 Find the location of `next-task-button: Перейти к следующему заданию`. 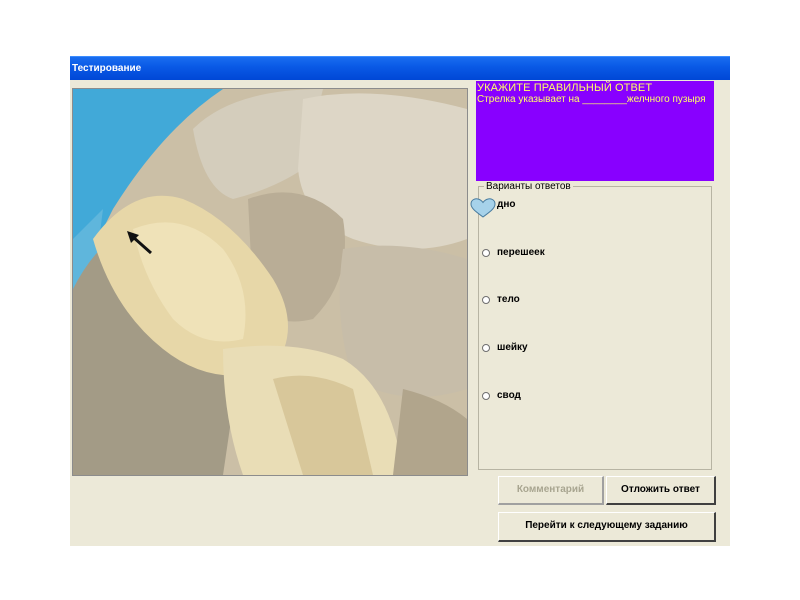

next-task-button: Перейти к следующему заданию is located at coordinates (607, 527).